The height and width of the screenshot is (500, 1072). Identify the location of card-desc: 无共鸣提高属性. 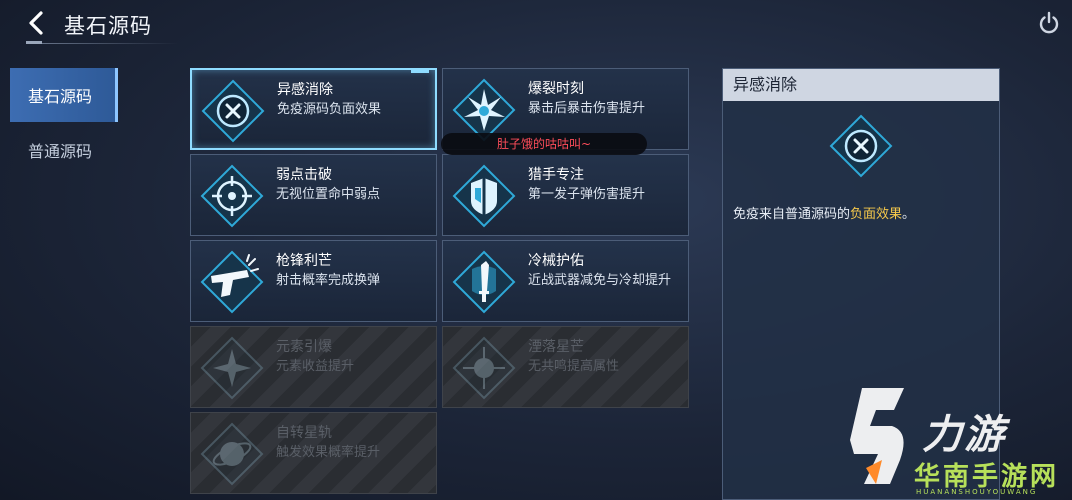
(574, 366).